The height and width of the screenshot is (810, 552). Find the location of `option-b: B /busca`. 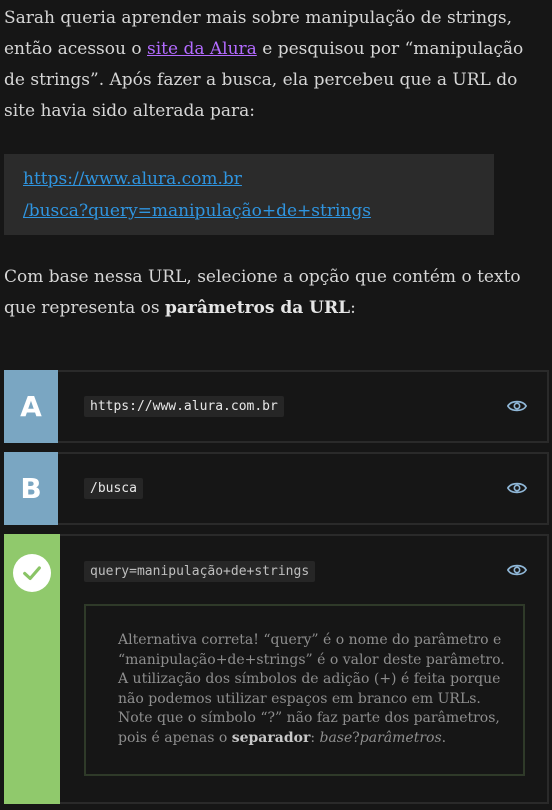

option-b: B /busca is located at coordinates (276, 488).